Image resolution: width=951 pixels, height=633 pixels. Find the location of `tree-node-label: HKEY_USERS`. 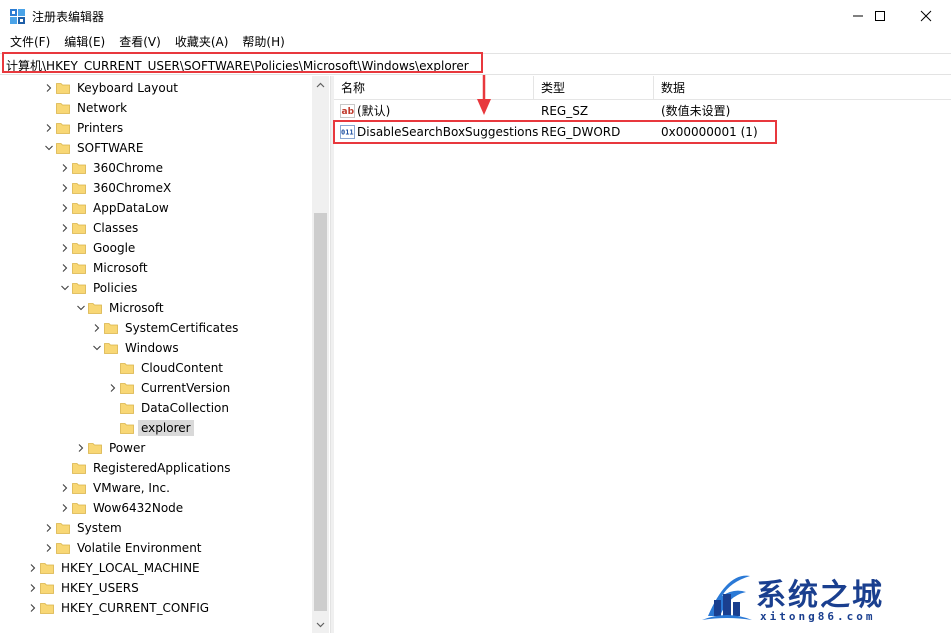

tree-node-label: HKEY_USERS is located at coordinates (100, 588).